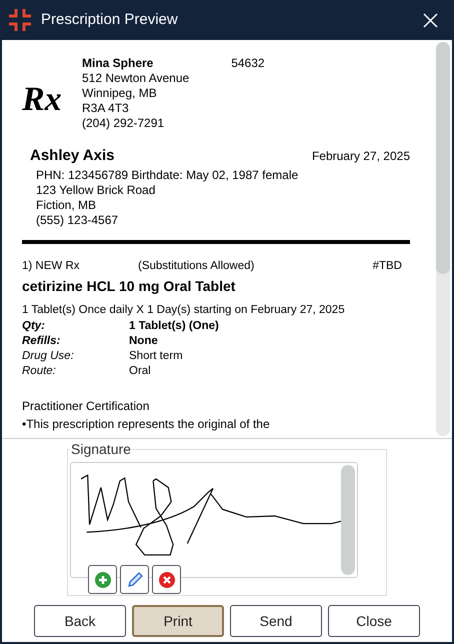 This screenshot has height=644, width=454. Describe the element at coordinates (129, 286) in the screenshot. I see `drug-name: cetirizine HCL 10 mg Oral Tablet` at that location.